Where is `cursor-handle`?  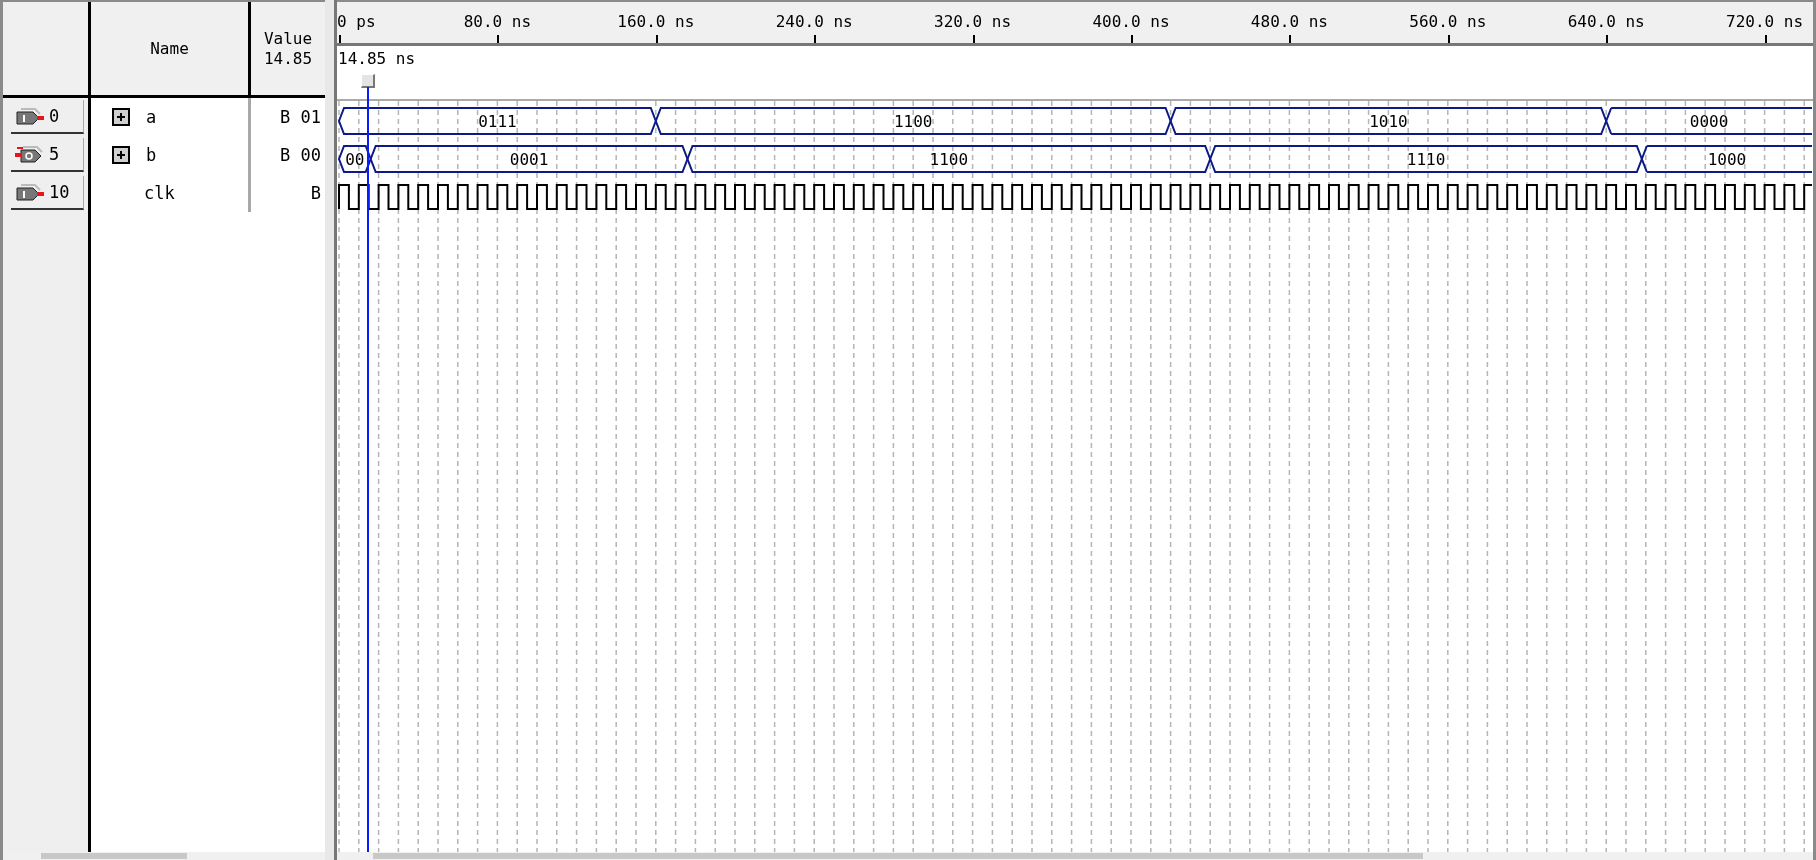 cursor-handle is located at coordinates (368, 81).